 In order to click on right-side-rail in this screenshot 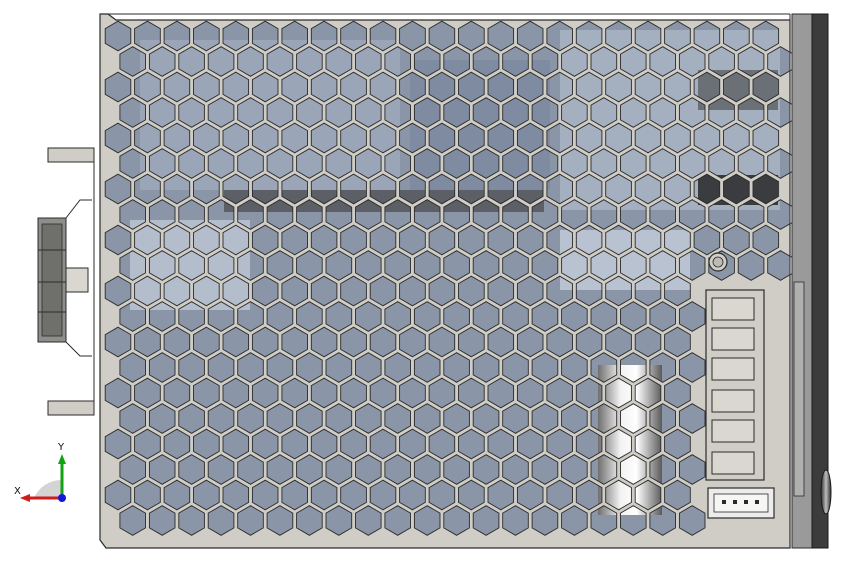, I will do `click(811, 281)`.